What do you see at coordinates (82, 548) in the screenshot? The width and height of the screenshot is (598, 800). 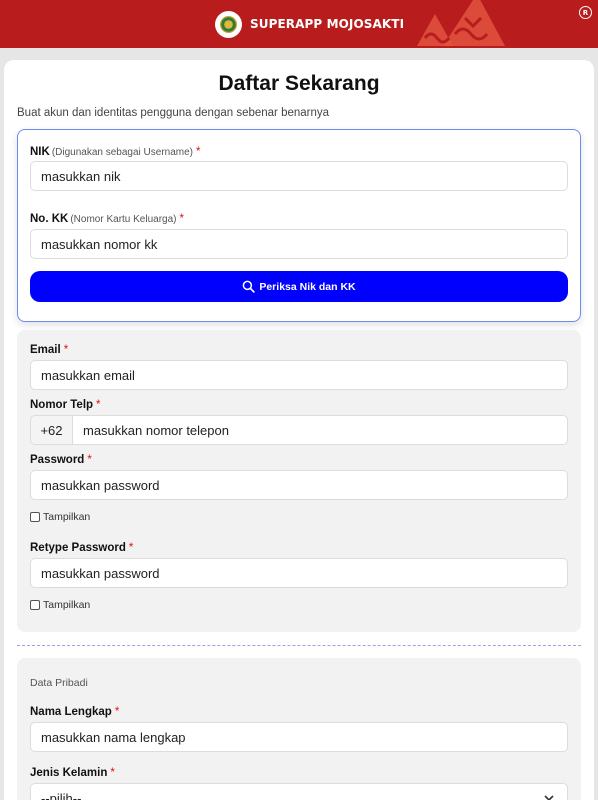 I see `retype-password-label: Retype Password *` at bounding box center [82, 548].